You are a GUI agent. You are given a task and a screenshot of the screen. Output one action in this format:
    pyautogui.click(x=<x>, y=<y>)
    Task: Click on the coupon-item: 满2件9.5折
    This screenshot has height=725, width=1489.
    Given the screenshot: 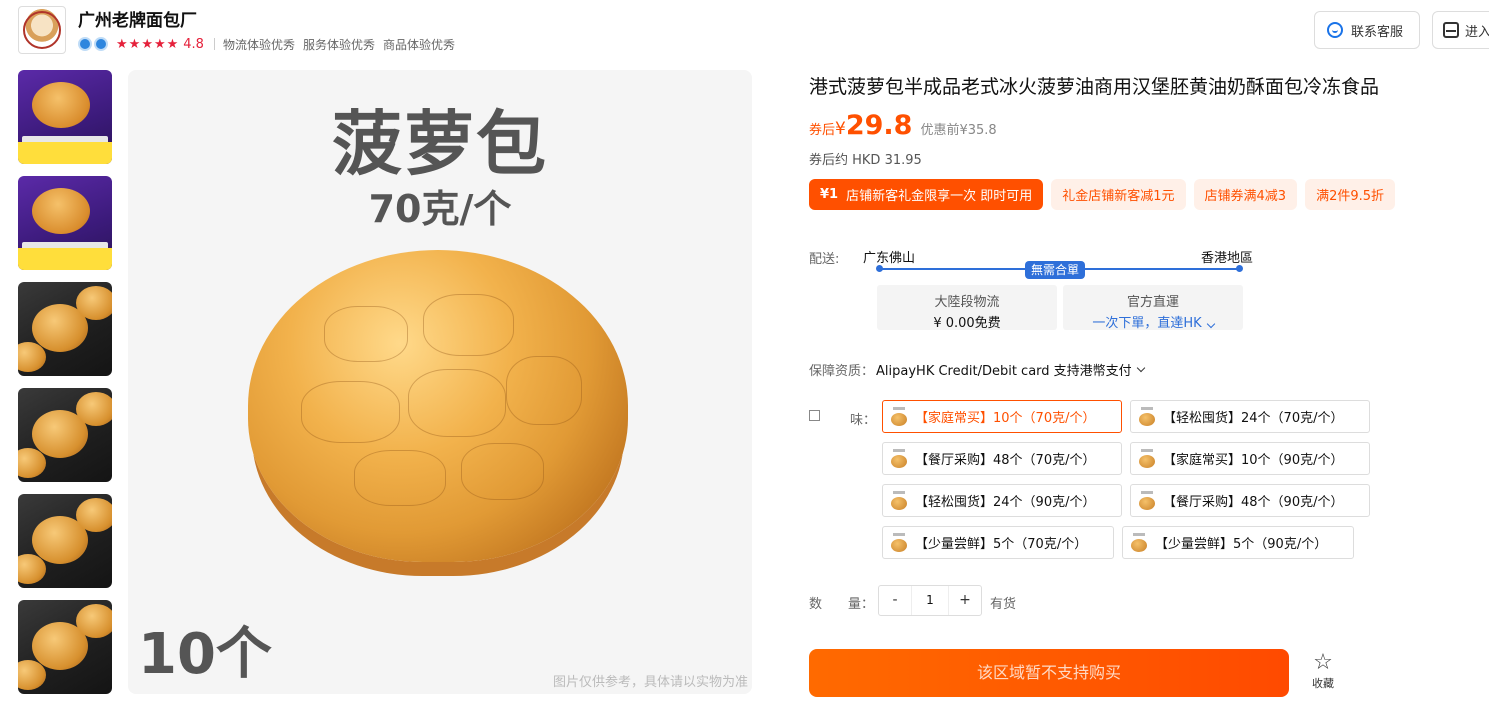 What is the action you would take?
    pyautogui.click(x=1350, y=194)
    